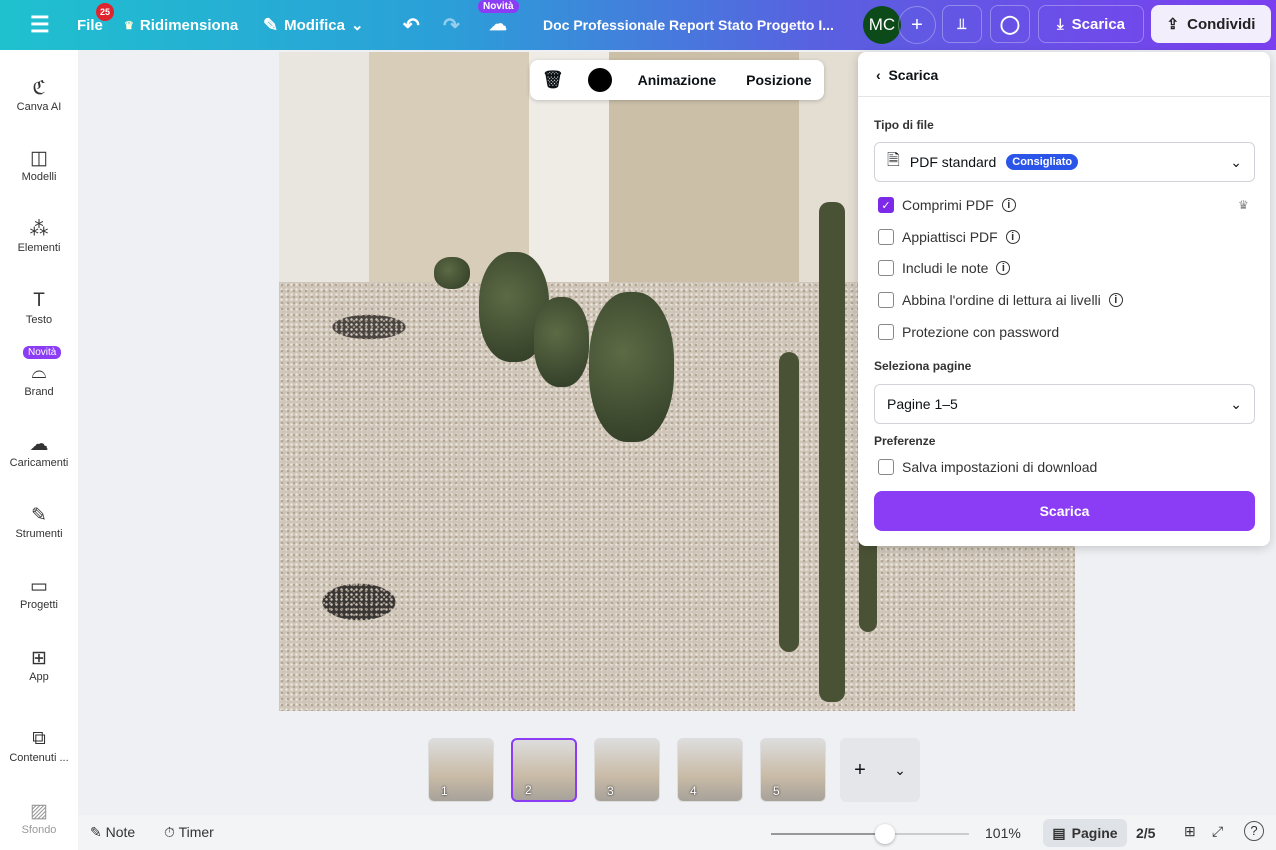 The image size is (1276, 850). What do you see at coordinates (904, 125) in the screenshot?
I see `file-type-label: Tipo di file` at bounding box center [904, 125].